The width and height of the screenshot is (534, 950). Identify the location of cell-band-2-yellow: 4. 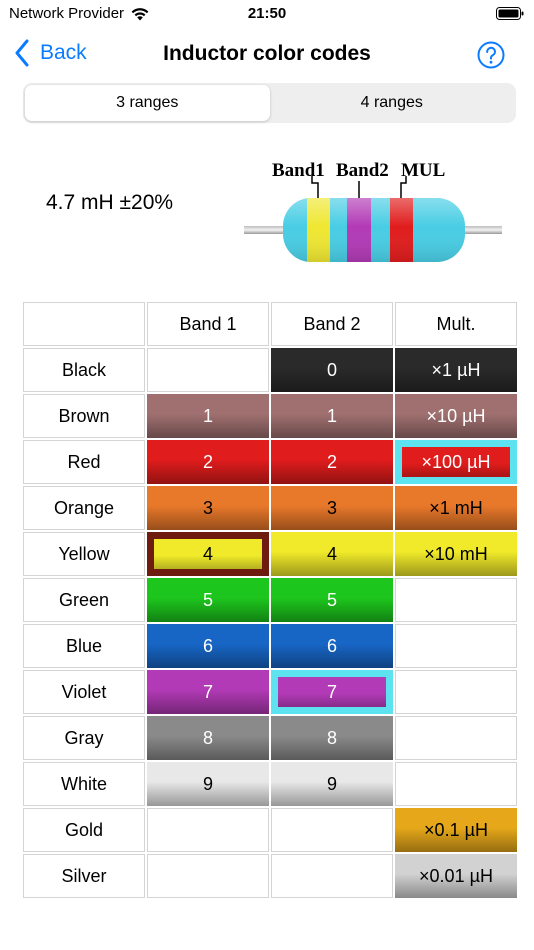
(332, 554).